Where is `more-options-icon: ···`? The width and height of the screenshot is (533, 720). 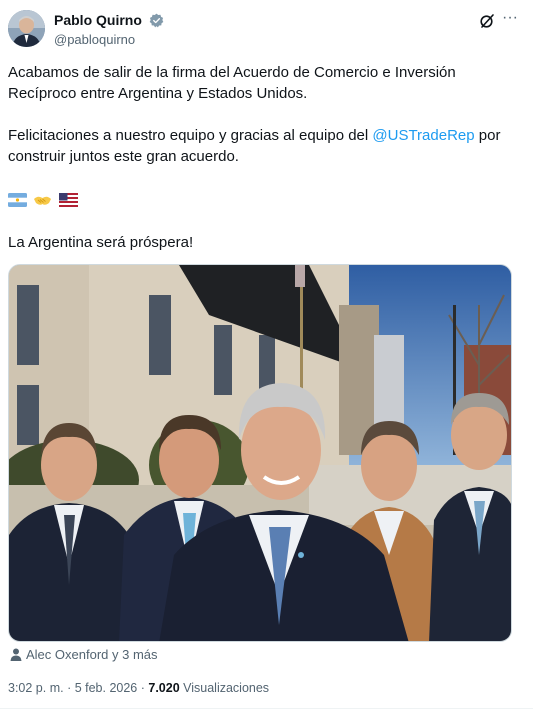
more-options-icon: ··· is located at coordinates (510, 19).